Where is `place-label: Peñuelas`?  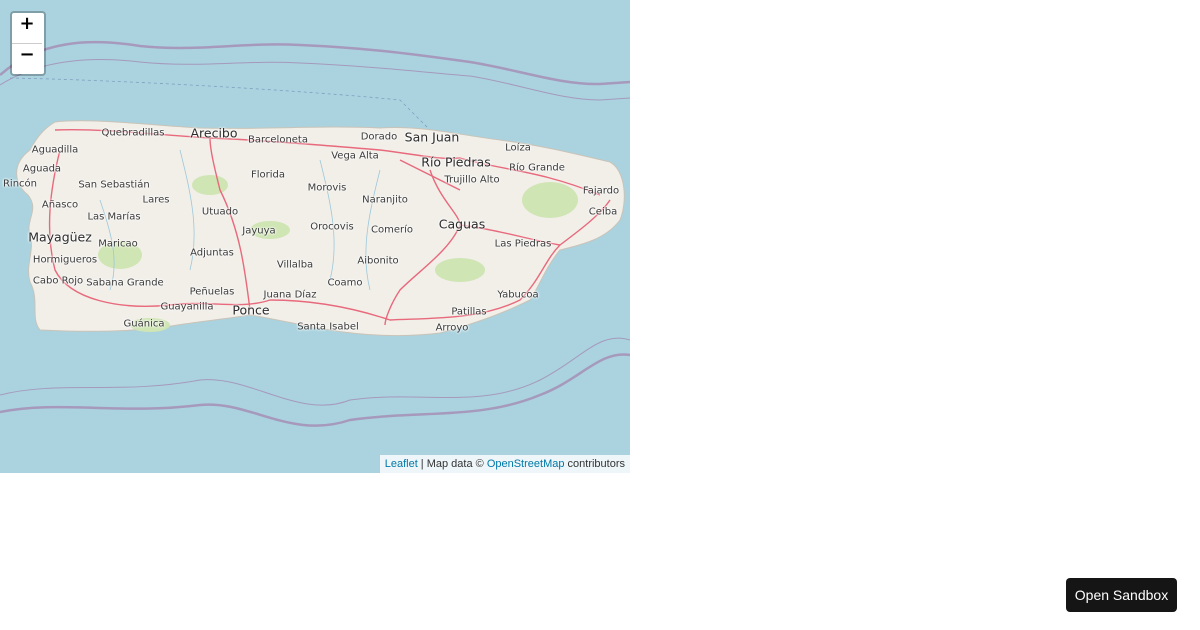
place-label: Peñuelas is located at coordinates (212, 292).